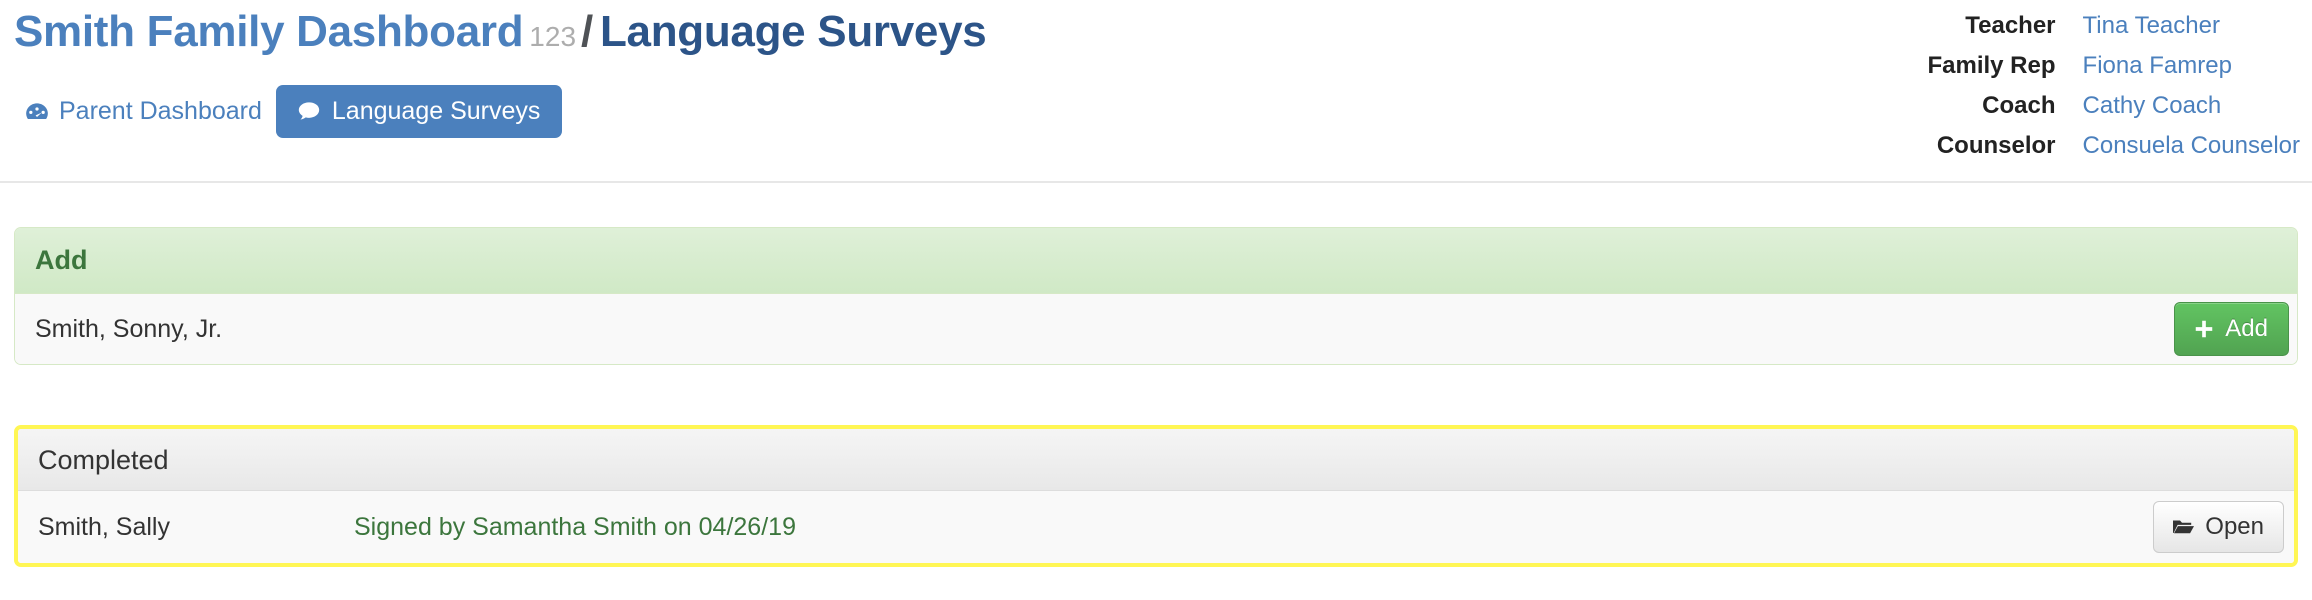 This screenshot has height=600, width=2312. What do you see at coordinates (2204, 329) in the screenshot?
I see `plus-icon` at bounding box center [2204, 329].